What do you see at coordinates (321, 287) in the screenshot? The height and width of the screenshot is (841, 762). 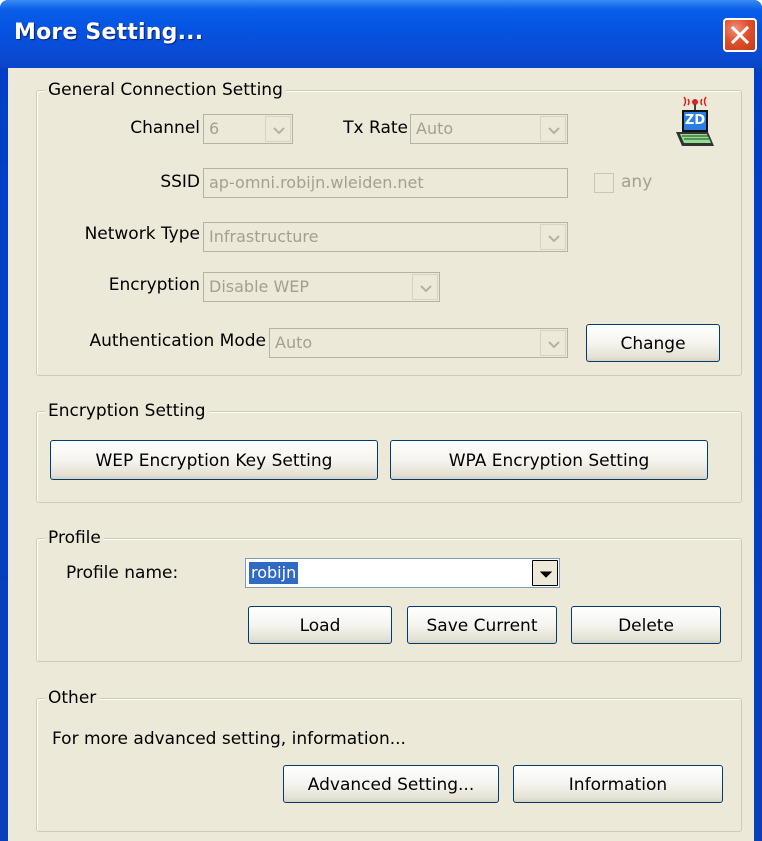 I see `encryption-select: Disable WEP` at bounding box center [321, 287].